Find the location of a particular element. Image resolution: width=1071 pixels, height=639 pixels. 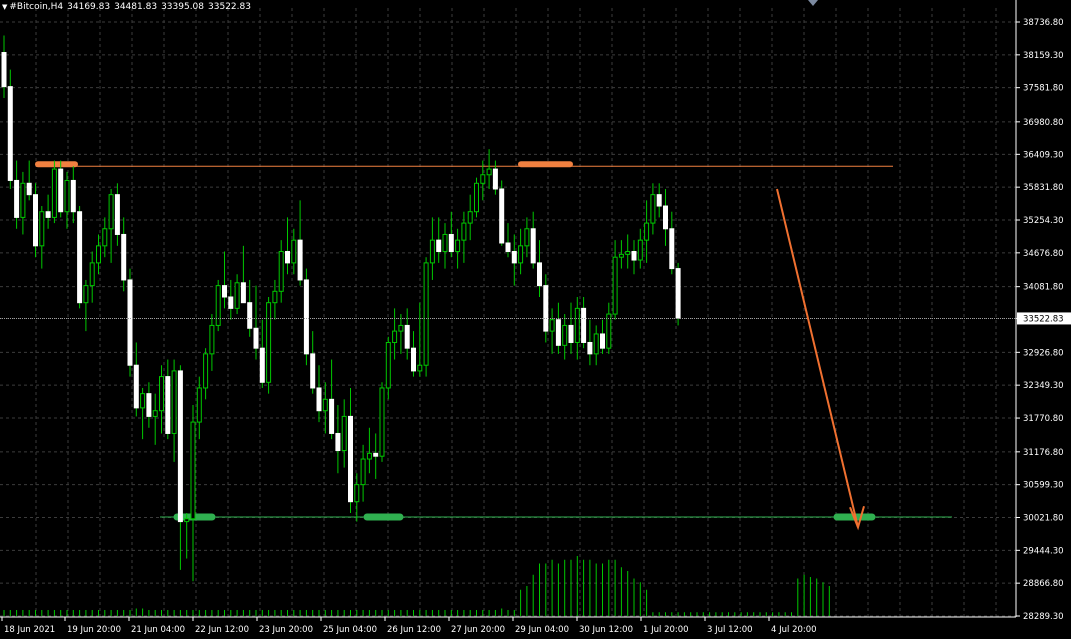

y-tick-label: 34081.80 is located at coordinates (1043, 288).